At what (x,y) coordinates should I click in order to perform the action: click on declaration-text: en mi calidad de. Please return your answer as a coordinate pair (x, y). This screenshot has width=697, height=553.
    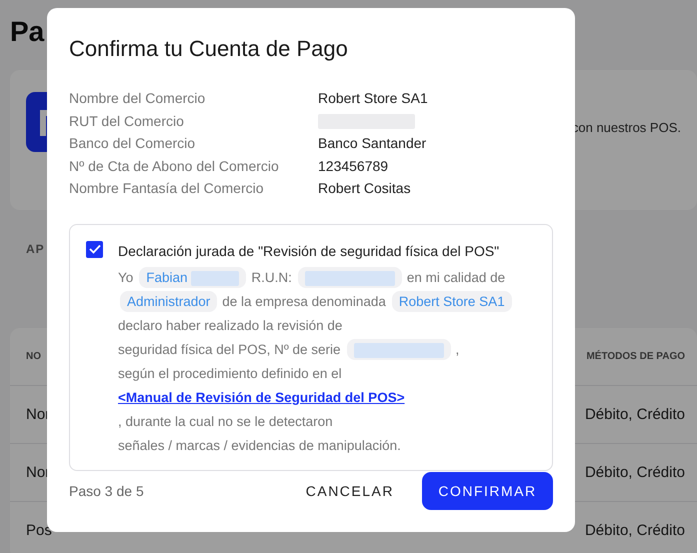
    Looking at the image, I should click on (456, 277).